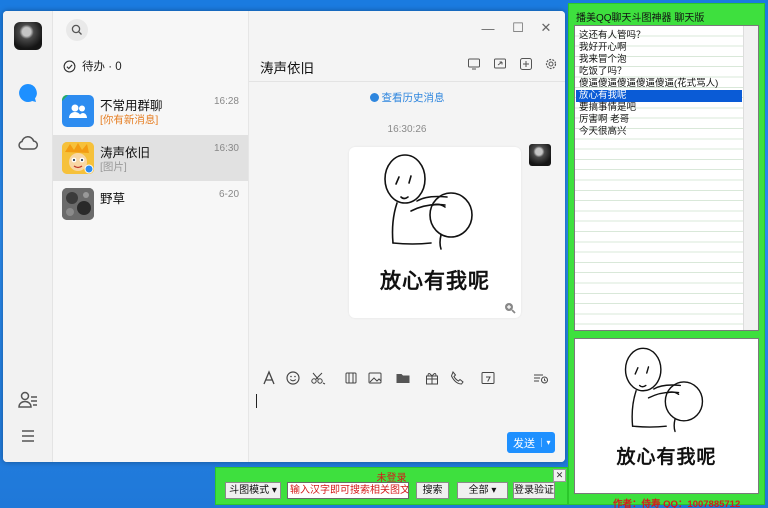 The width and height of the screenshot is (768, 508). I want to click on list-item: 吃饭了吗？, so click(659, 72).